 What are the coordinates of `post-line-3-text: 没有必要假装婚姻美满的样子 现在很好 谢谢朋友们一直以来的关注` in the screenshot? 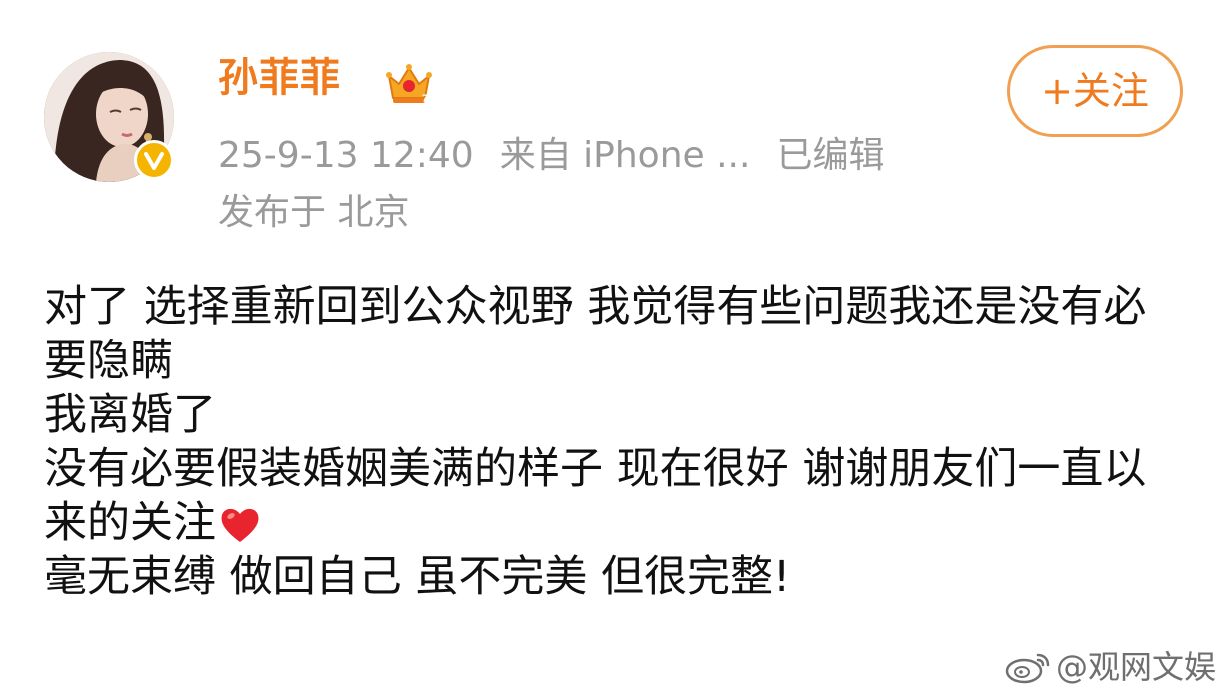 It's located at (595, 496).